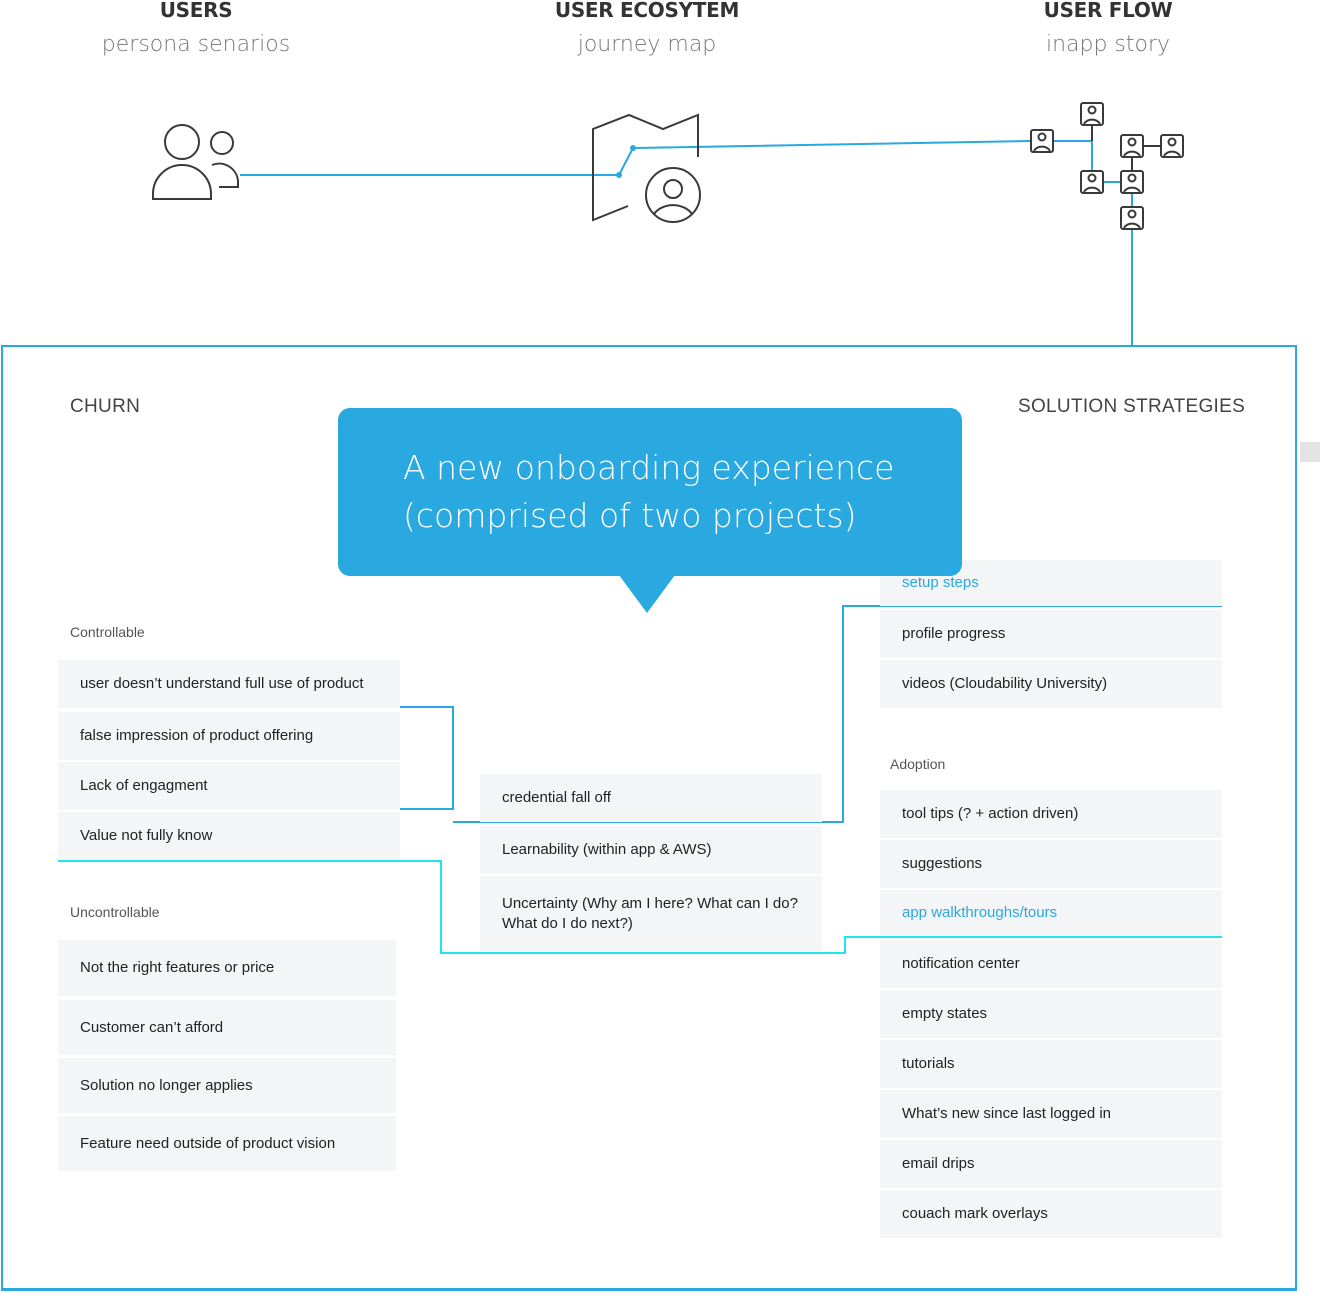  What do you see at coordinates (196, 44) in the screenshot?
I see `stage-subtitle-users: persona senarios` at bounding box center [196, 44].